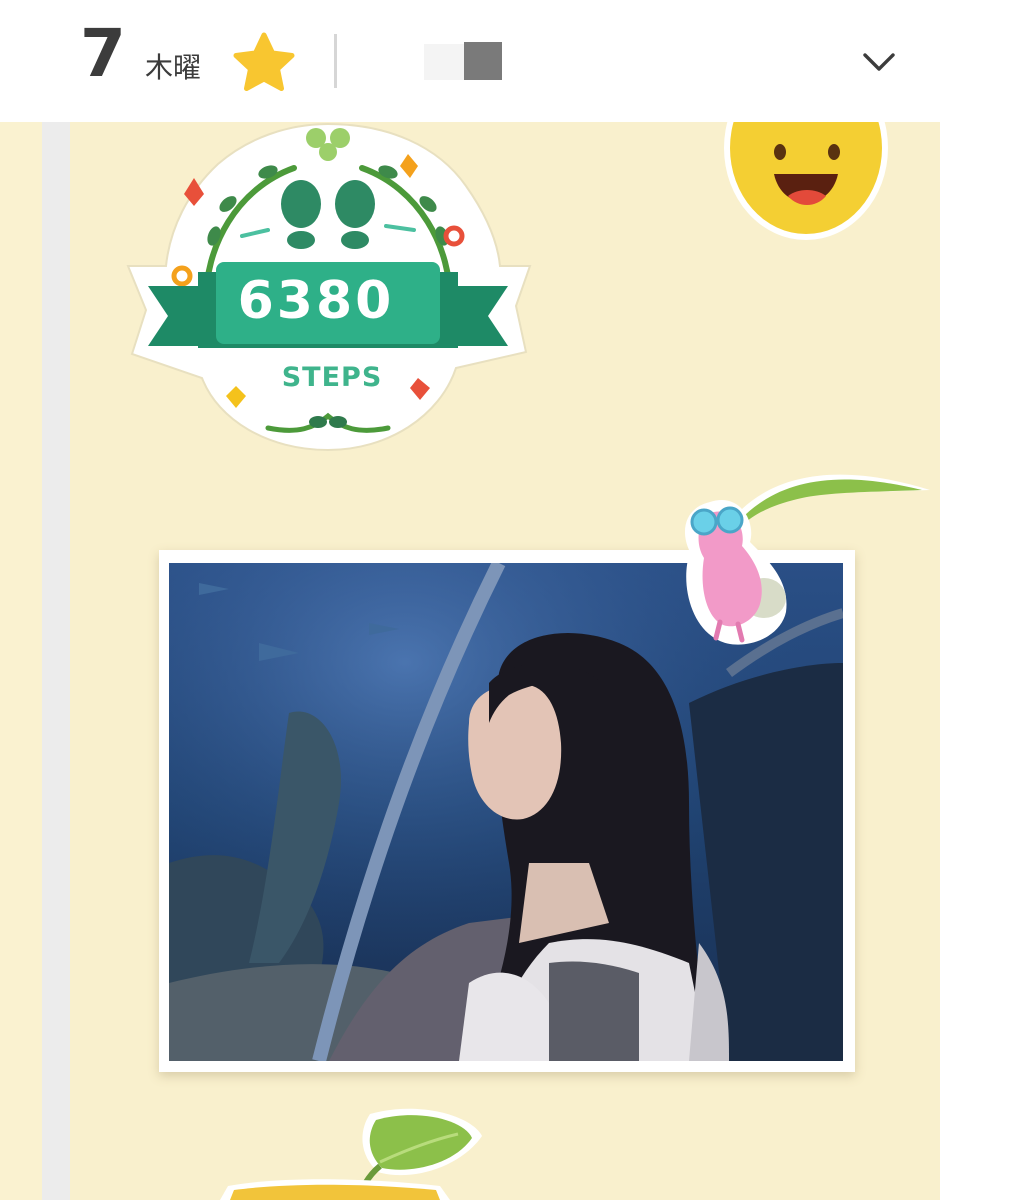 This screenshot has height=1200, width=1011. What do you see at coordinates (264, 62) in the screenshot?
I see `star-icon` at bounding box center [264, 62].